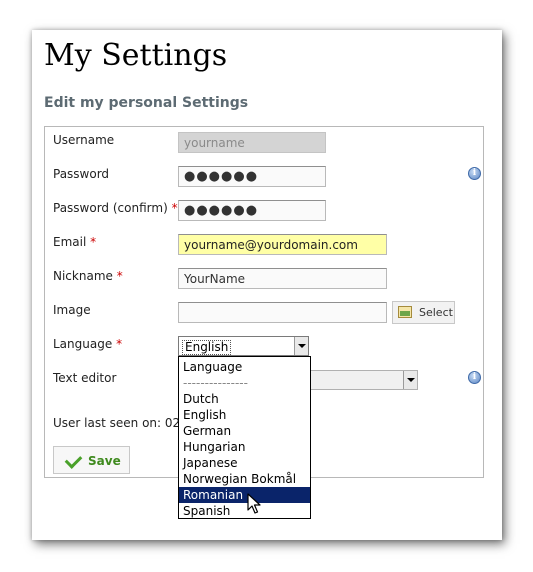 This screenshot has width=533, height=572. Describe the element at coordinates (75, 242) in the screenshot. I see `email-label: Email *` at that location.